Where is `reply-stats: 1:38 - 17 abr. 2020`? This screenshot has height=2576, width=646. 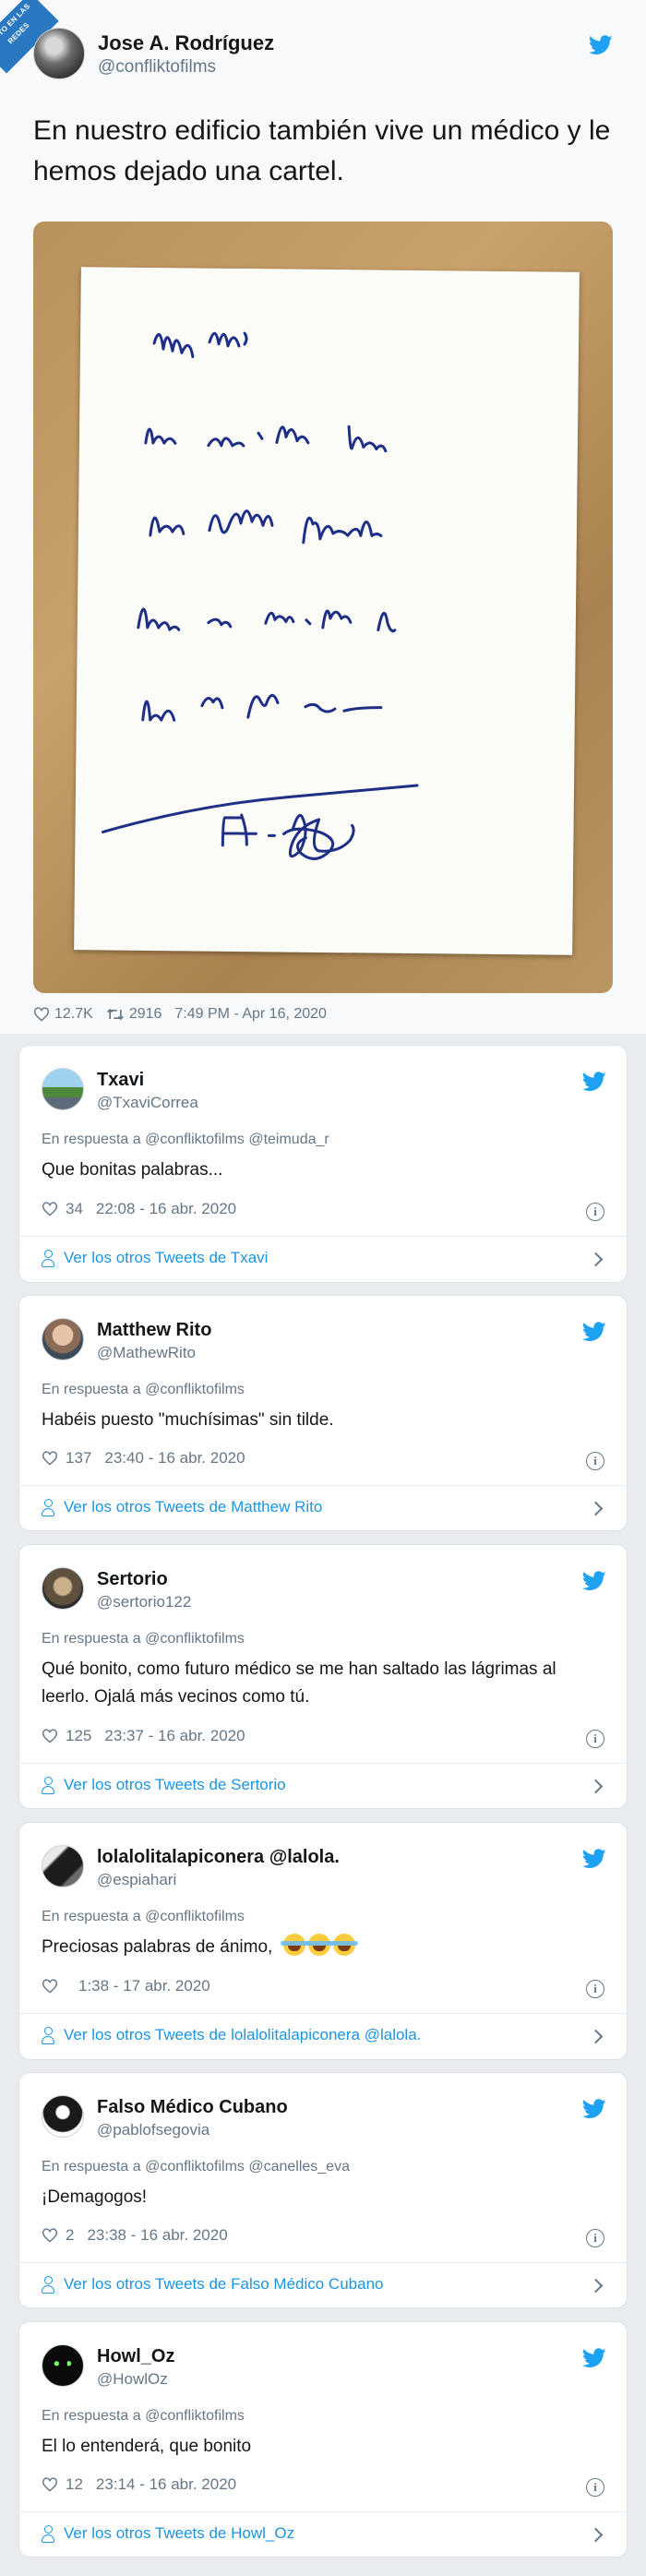 reply-stats: 1:38 - 17 abr. 2020 is located at coordinates (126, 1986).